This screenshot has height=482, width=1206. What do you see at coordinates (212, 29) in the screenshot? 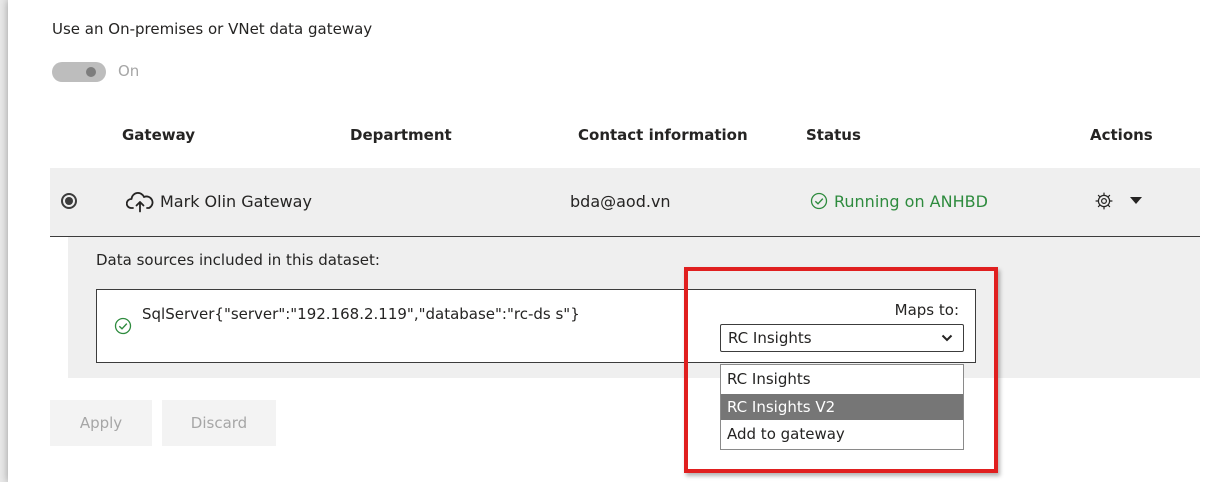
I see `gateway-section-label: Use an On-premises or VNet data gateway` at bounding box center [212, 29].